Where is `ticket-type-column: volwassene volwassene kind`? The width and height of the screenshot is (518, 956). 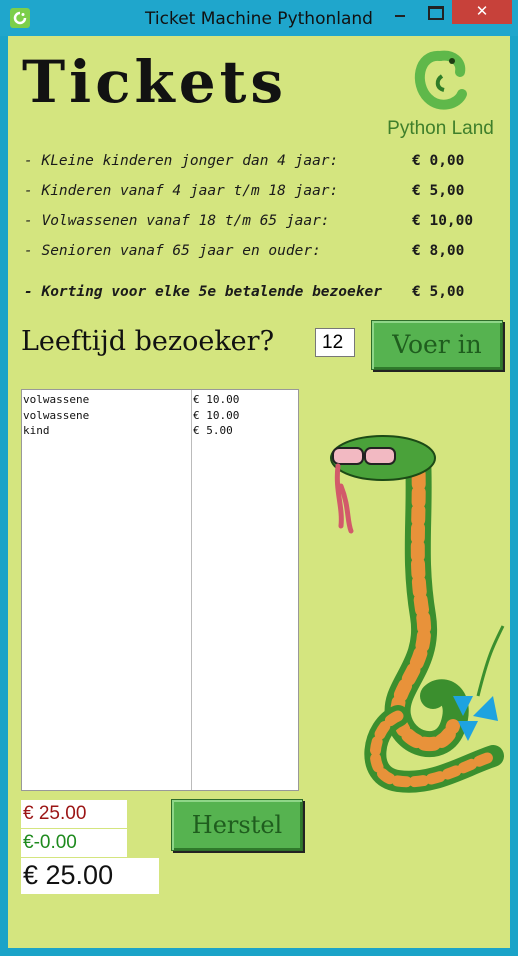 ticket-type-column: volwassene volwassene kind is located at coordinates (56, 415).